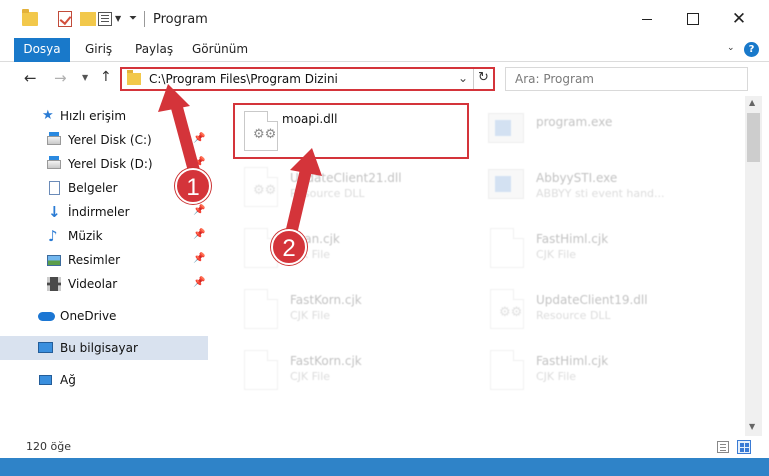  I want to click on sidebar-item-quick-access: ★ Hızlı erişim, so click(104, 116).